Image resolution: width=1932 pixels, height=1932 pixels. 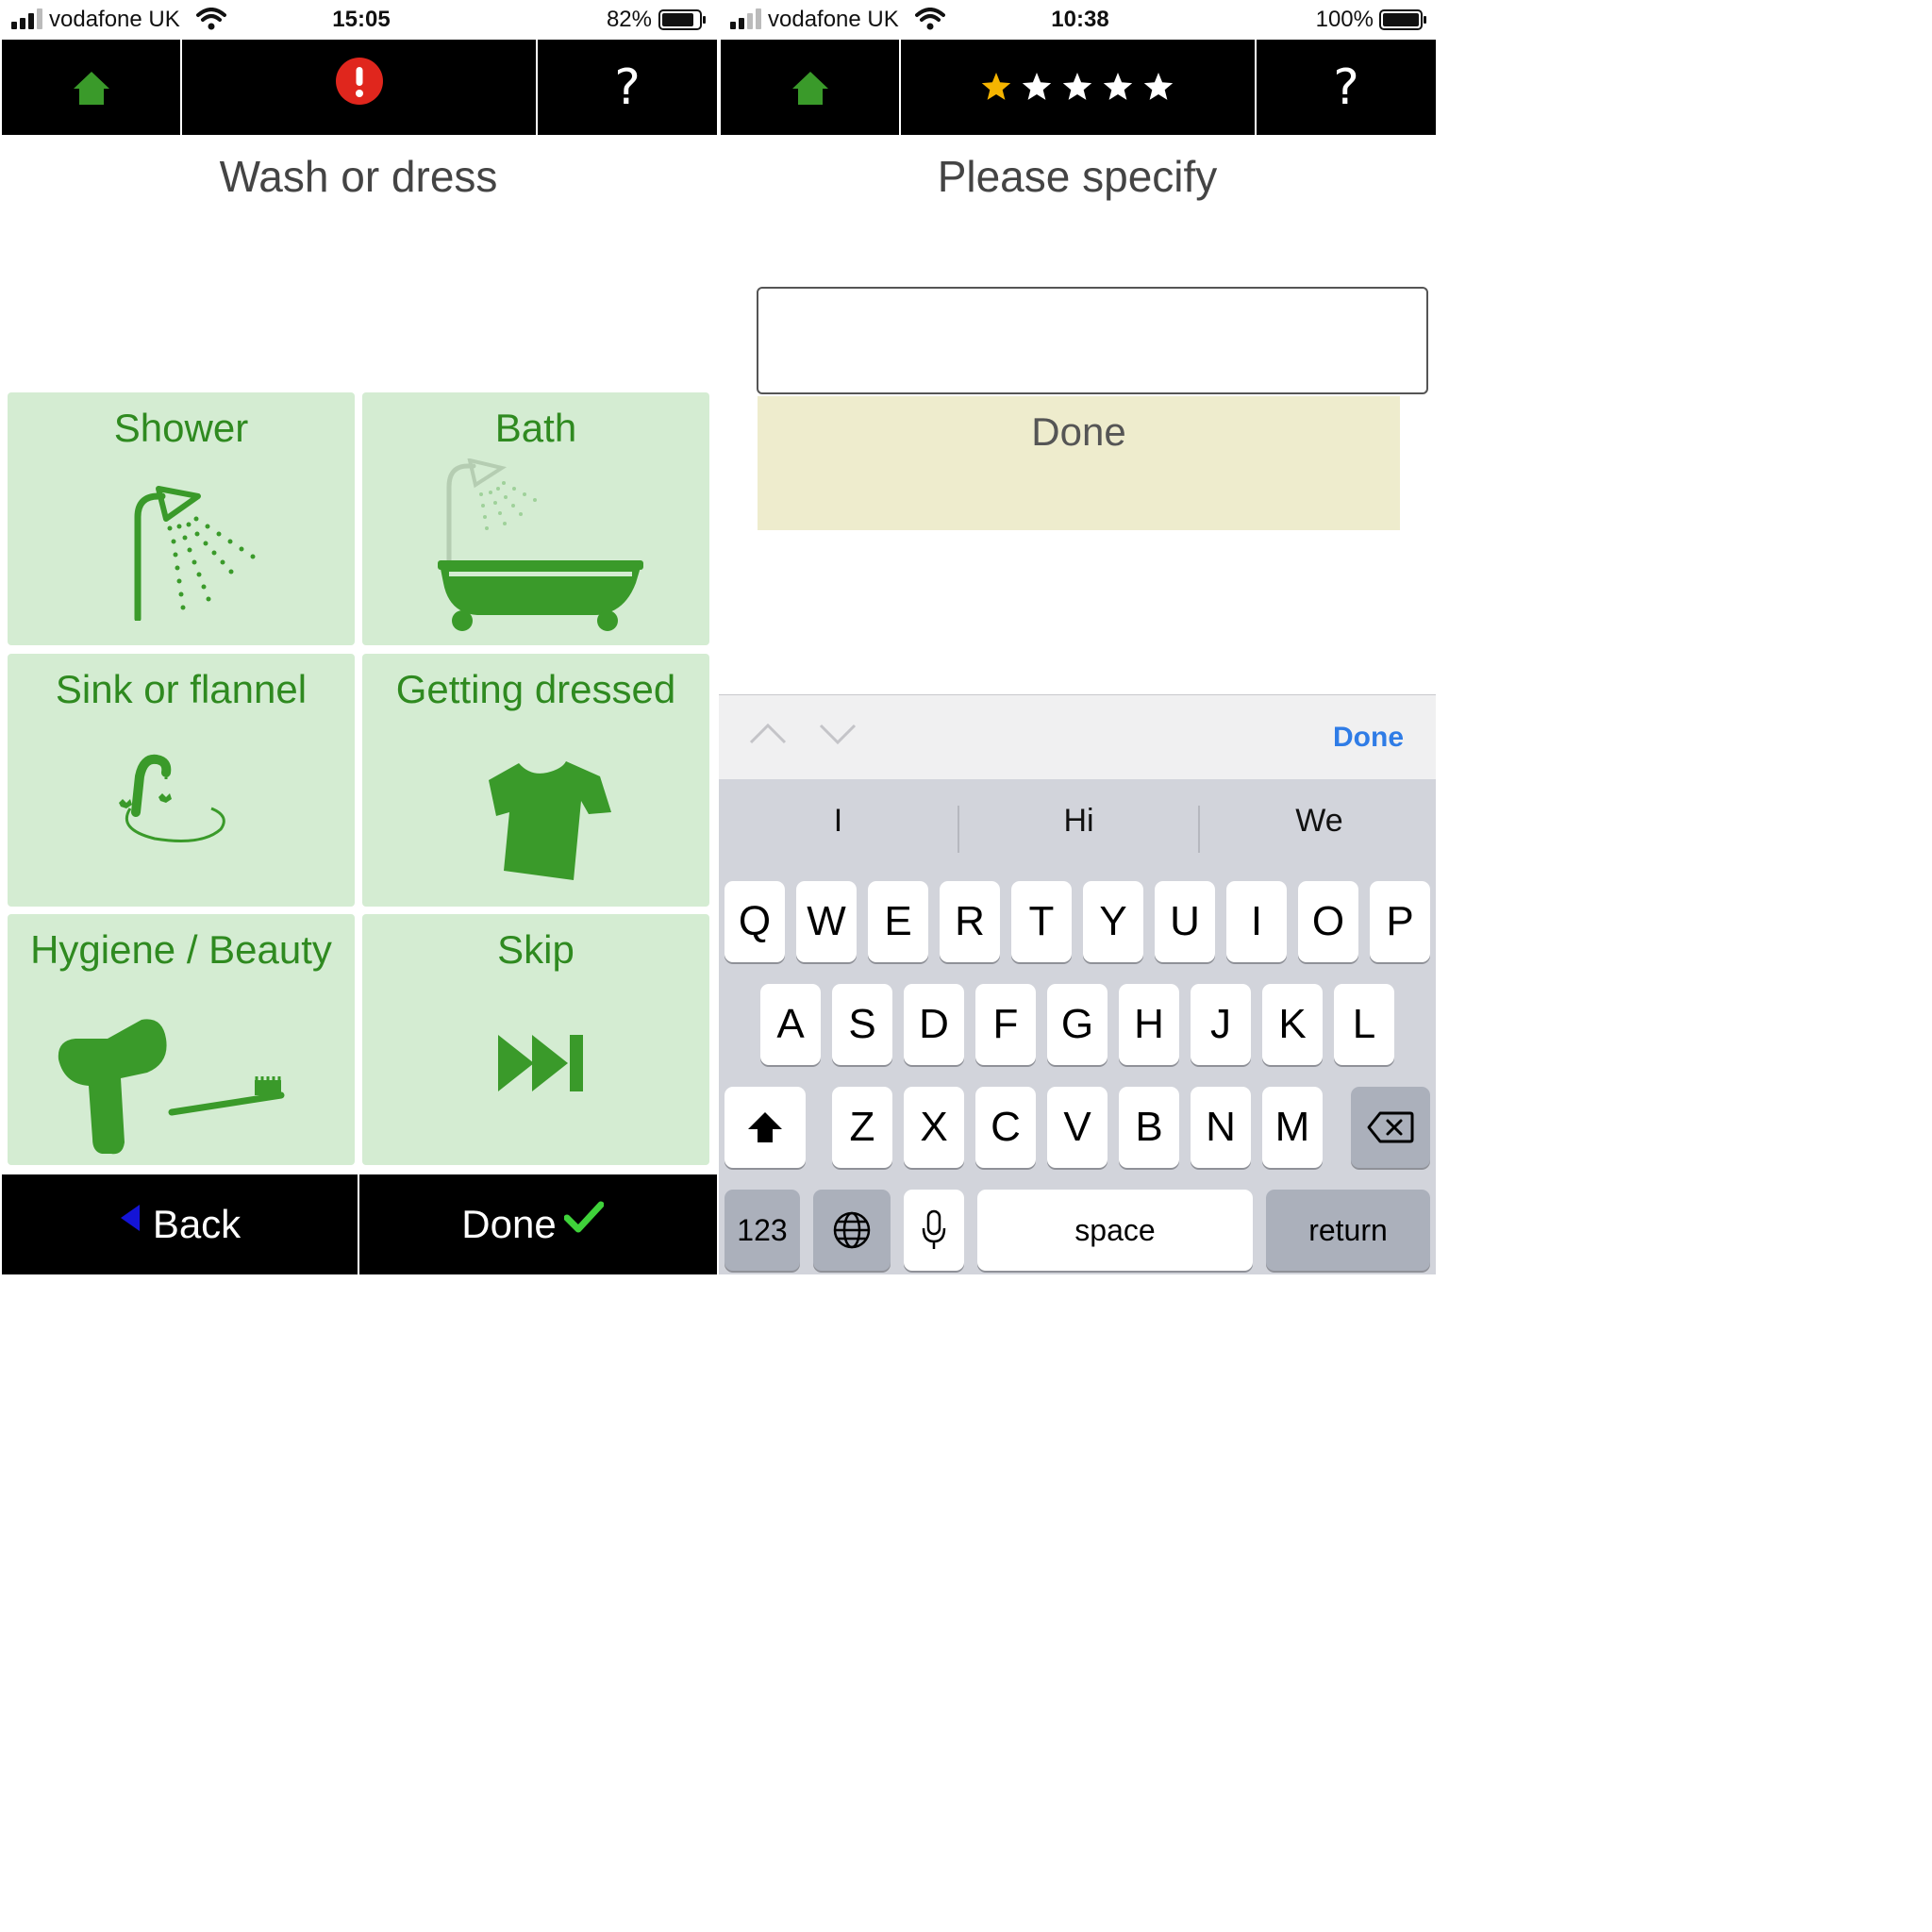 What do you see at coordinates (1292, 1128) in the screenshot?
I see `key-m: M` at bounding box center [1292, 1128].